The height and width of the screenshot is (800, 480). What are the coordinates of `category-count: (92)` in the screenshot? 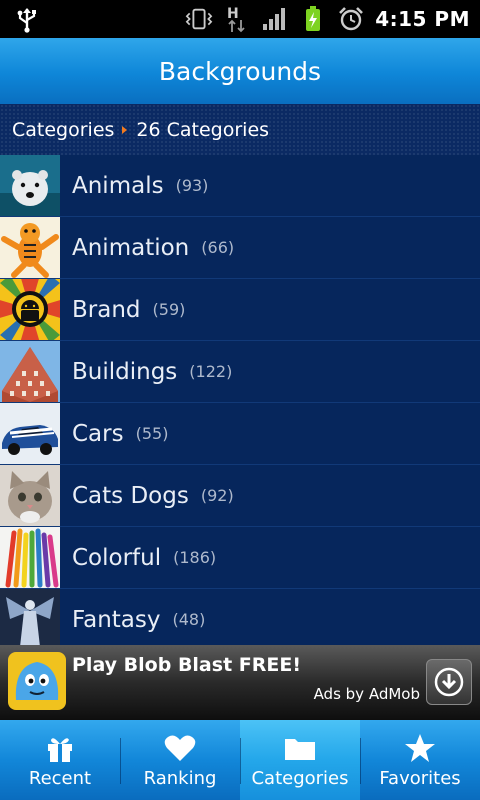 It's located at (217, 495).